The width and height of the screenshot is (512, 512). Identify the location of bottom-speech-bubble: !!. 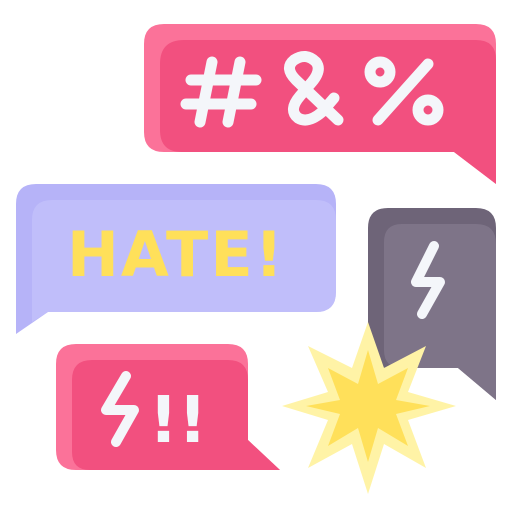
(168, 407).